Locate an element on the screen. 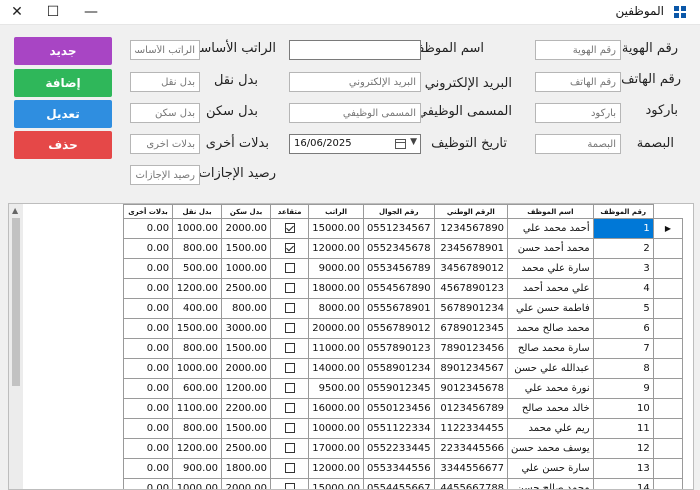 The height and width of the screenshot is (490, 700). cell-salary: 9000.00 is located at coordinates (336, 269).